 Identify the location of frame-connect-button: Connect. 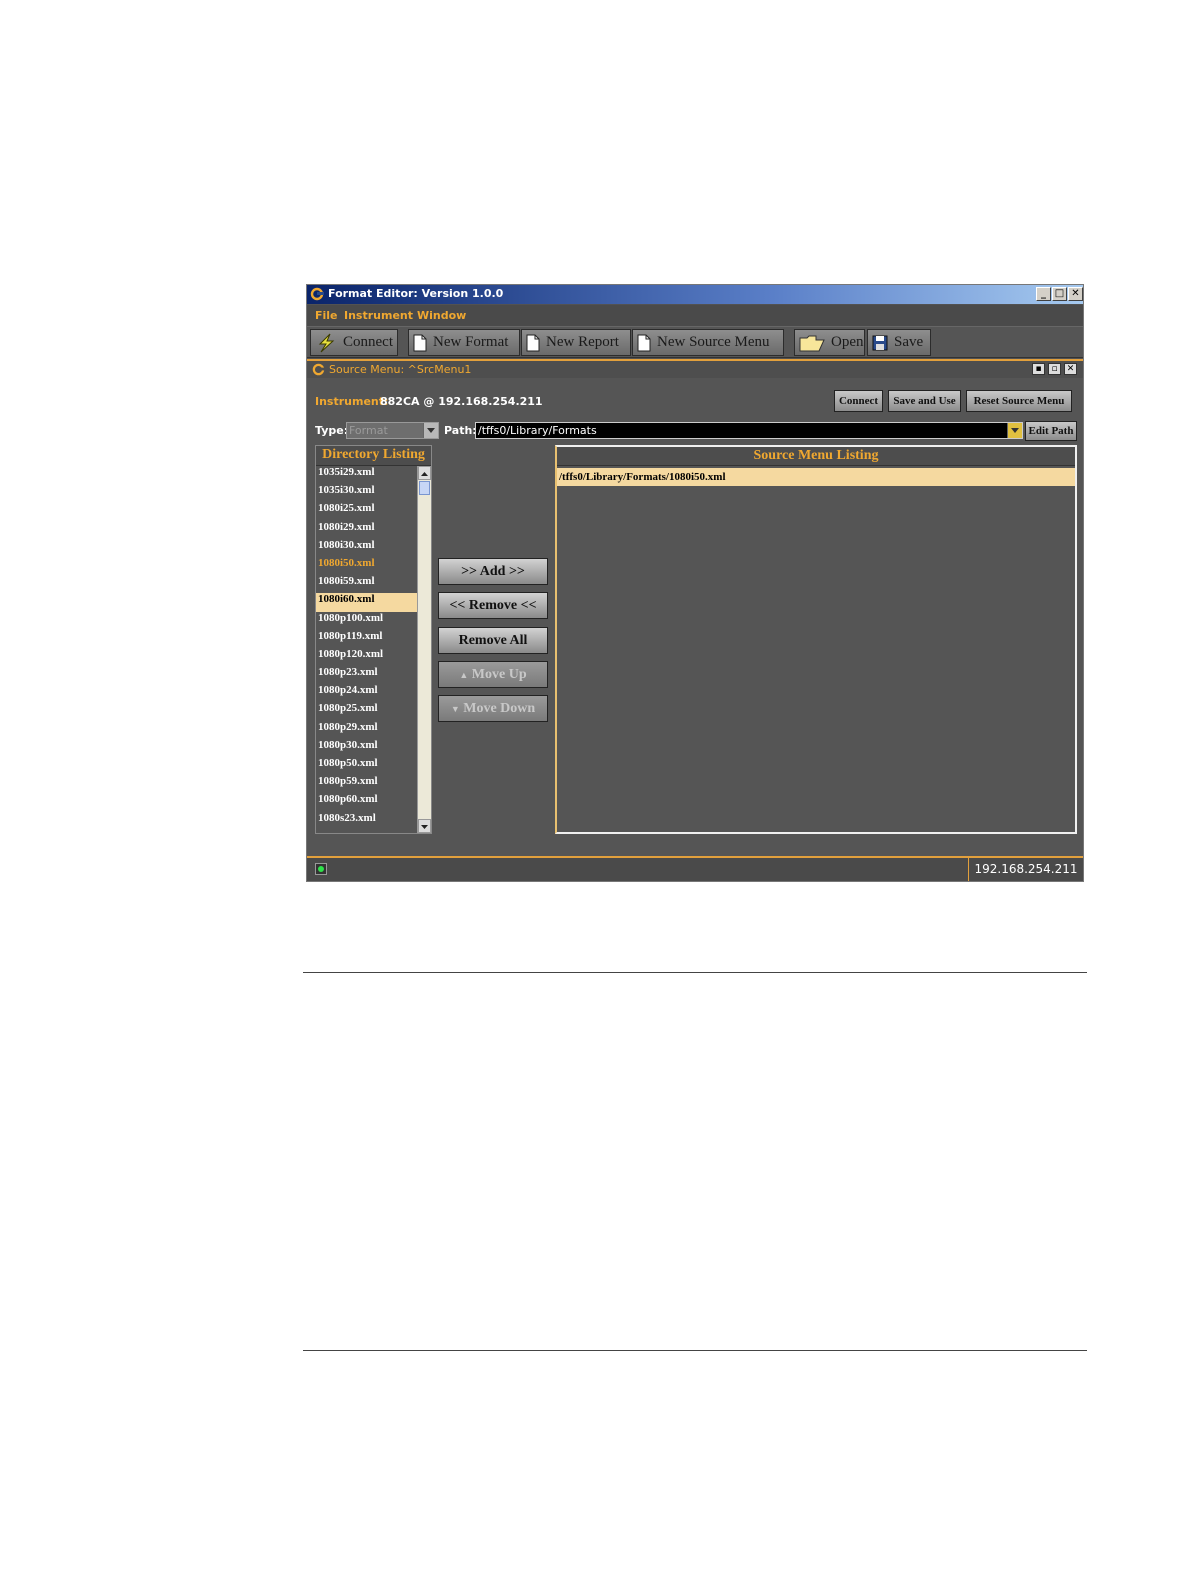
(858, 401).